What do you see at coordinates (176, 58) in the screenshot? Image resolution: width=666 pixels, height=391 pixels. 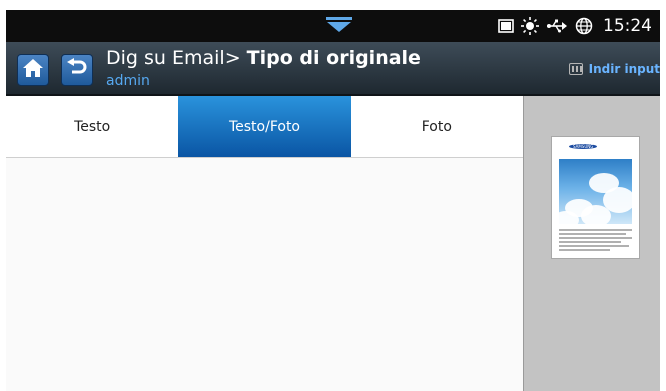 I see `title-prefix: Dig su Email>` at bounding box center [176, 58].